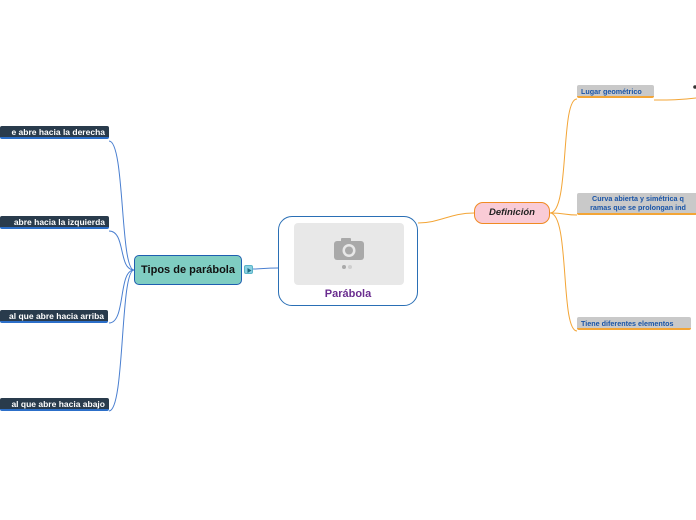 The image size is (696, 520). Describe the element at coordinates (348, 294) in the screenshot. I see `central-title: Parábola` at that location.